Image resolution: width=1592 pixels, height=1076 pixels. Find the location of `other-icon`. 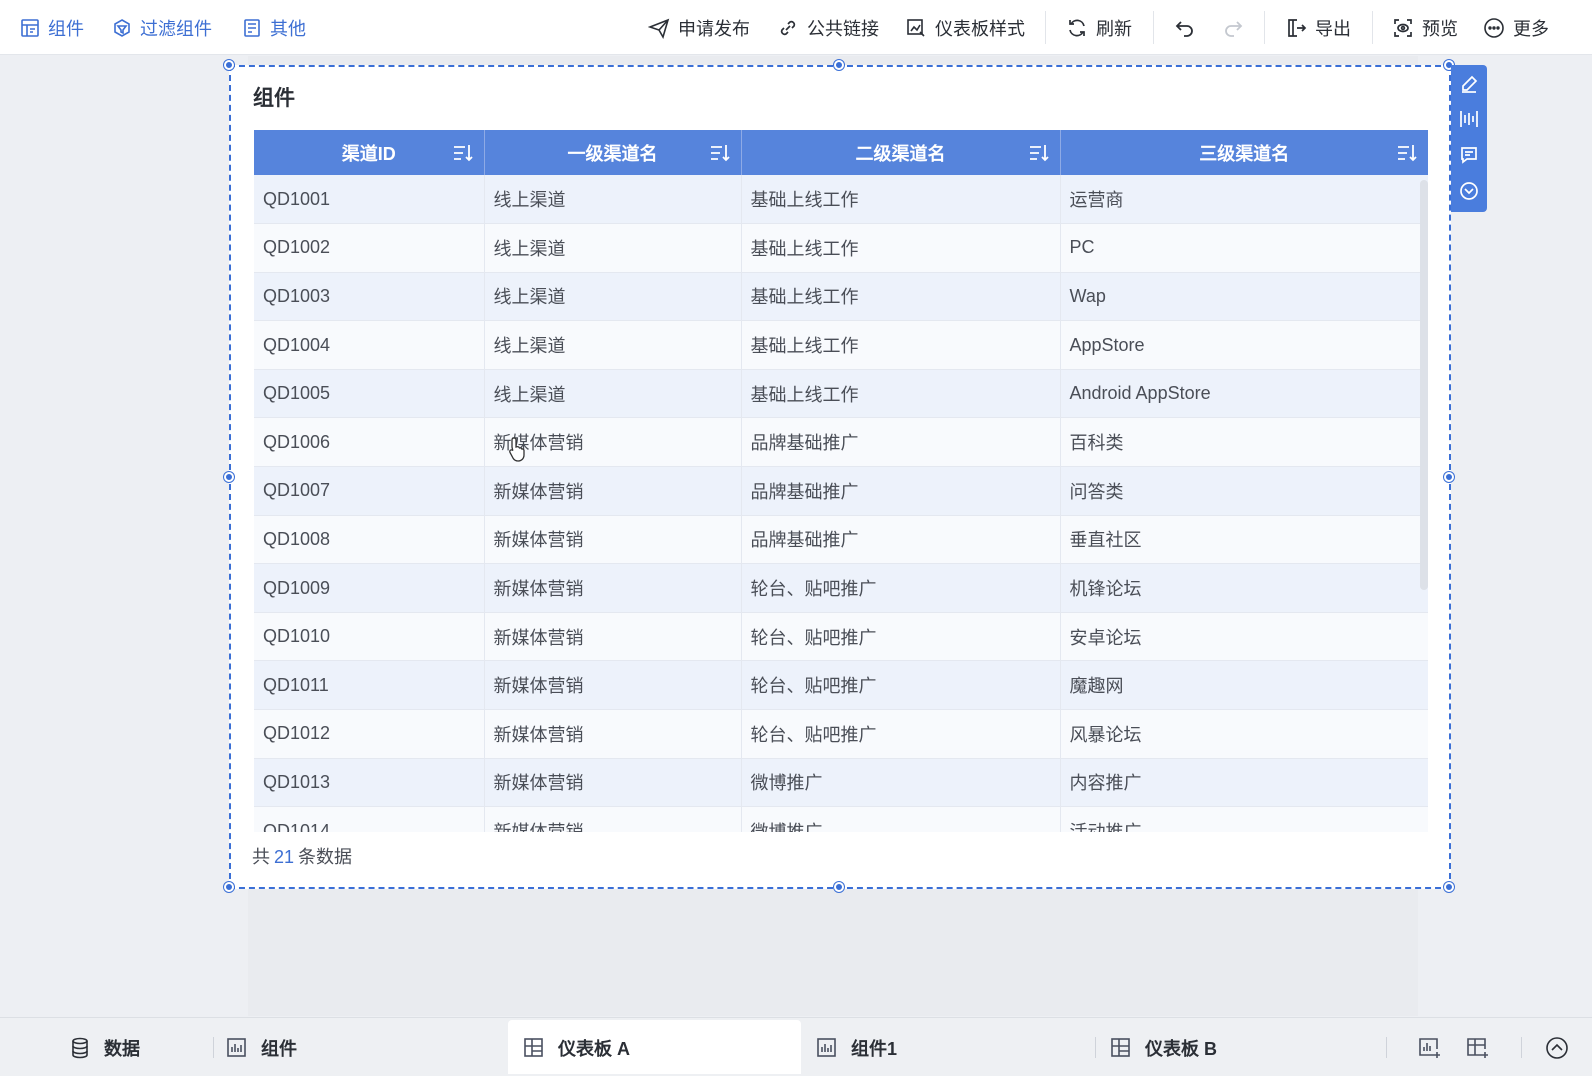

other-icon is located at coordinates (252, 27).